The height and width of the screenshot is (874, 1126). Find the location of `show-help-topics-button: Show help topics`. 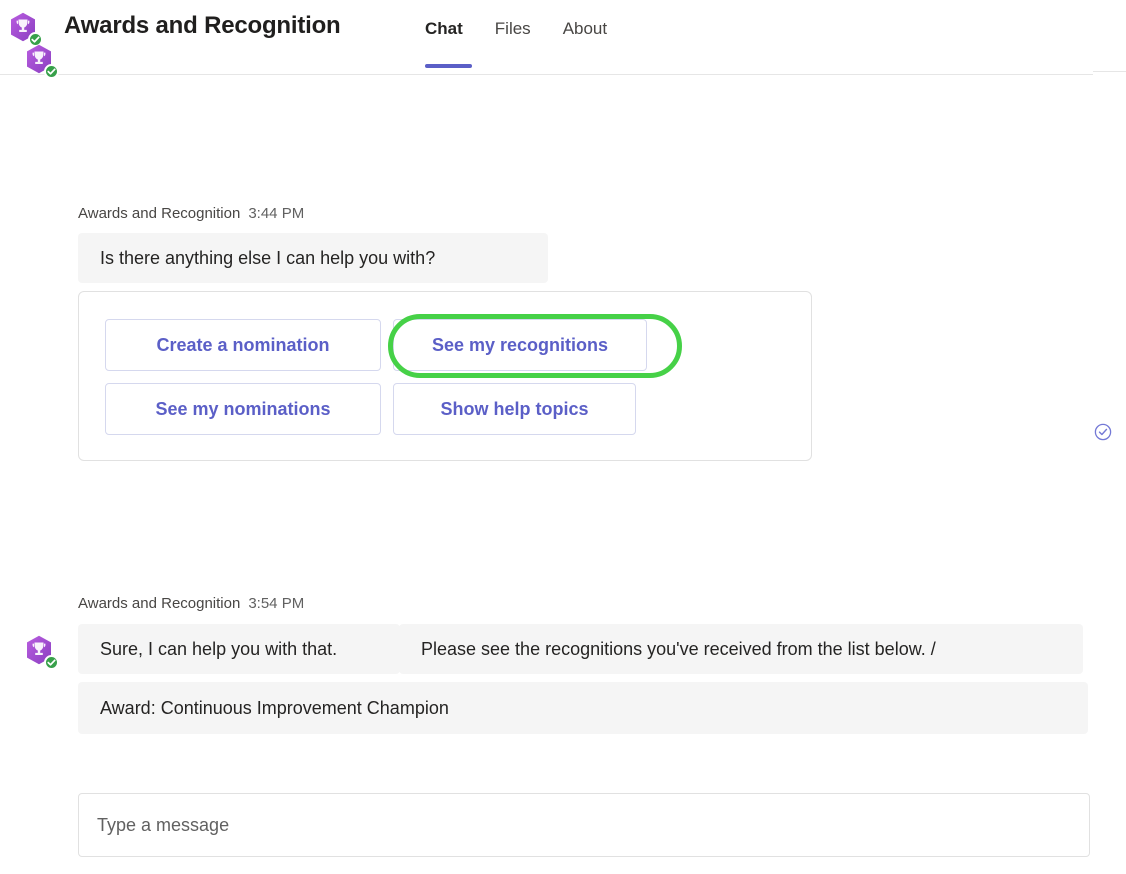

show-help-topics-button: Show help topics is located at coordinates (514, 409).